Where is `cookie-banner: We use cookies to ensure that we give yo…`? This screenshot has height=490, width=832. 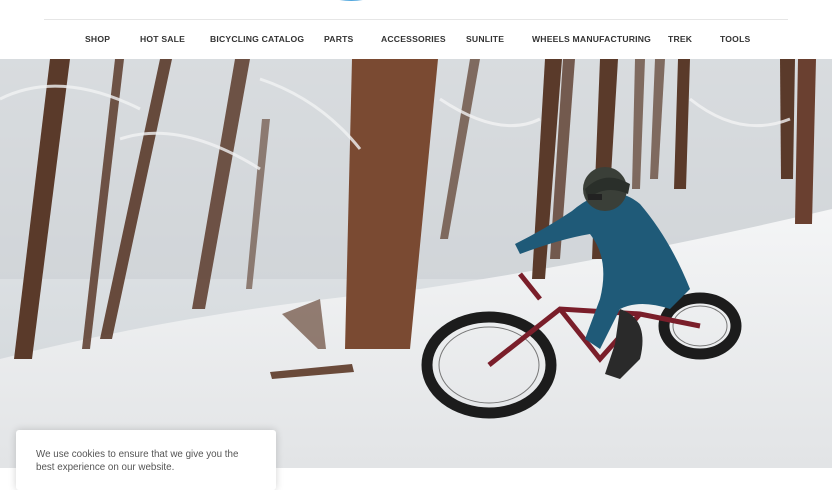
cookie-banner: We use cookies to ensure that we give yo… is located at coordinates (146, 460).